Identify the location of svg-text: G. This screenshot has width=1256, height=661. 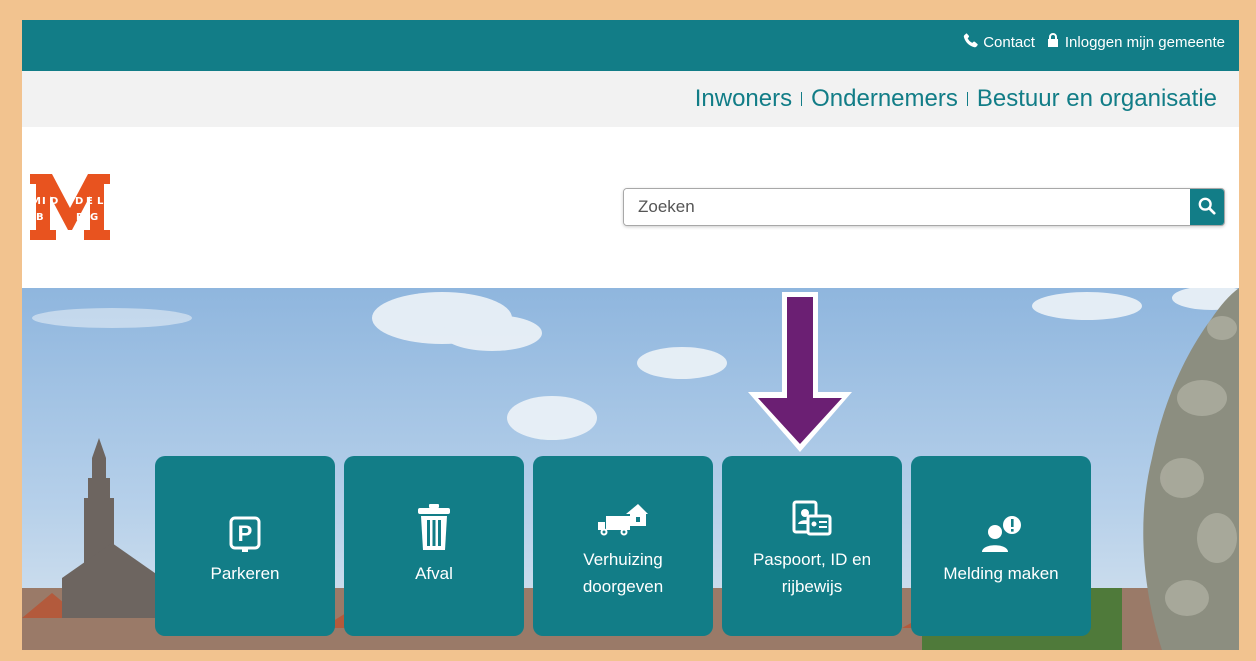
(94, 217).